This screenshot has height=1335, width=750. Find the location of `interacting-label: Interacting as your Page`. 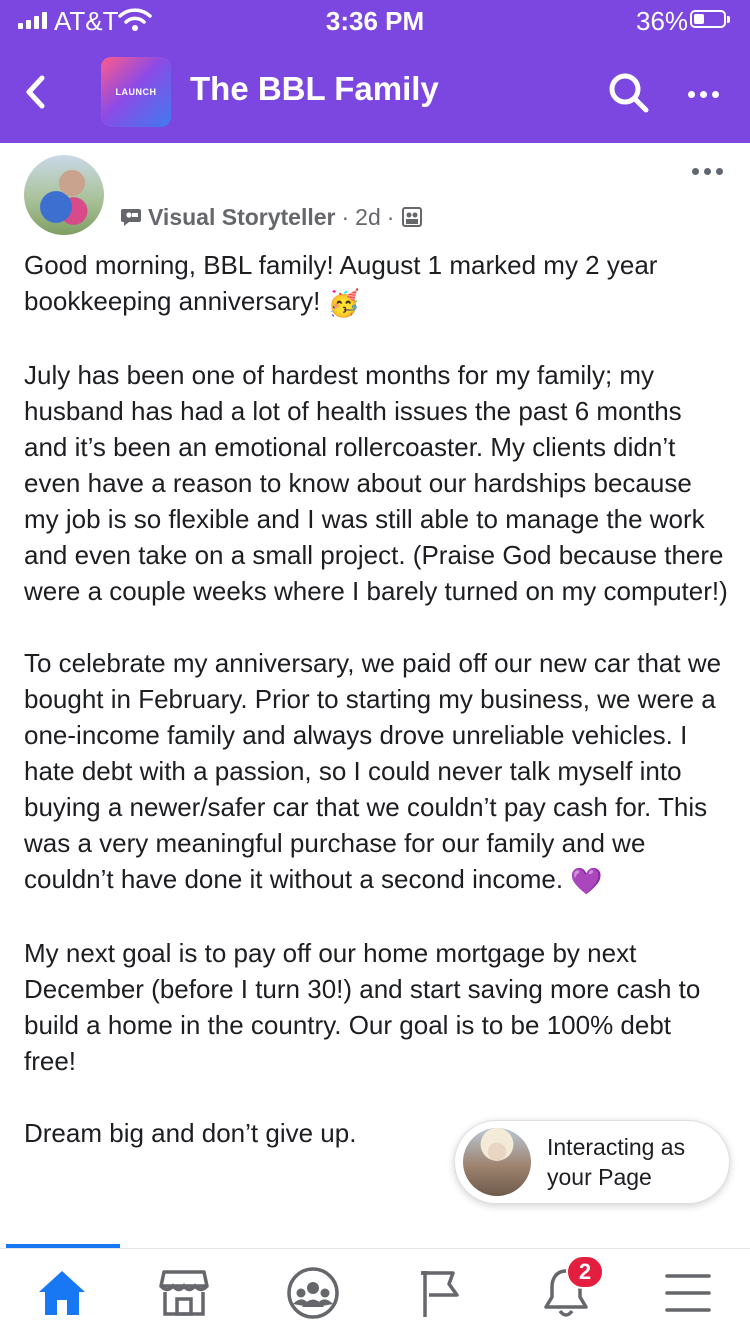

interacting-label: Interacting as your Page is located at coordinates (616, 1162).